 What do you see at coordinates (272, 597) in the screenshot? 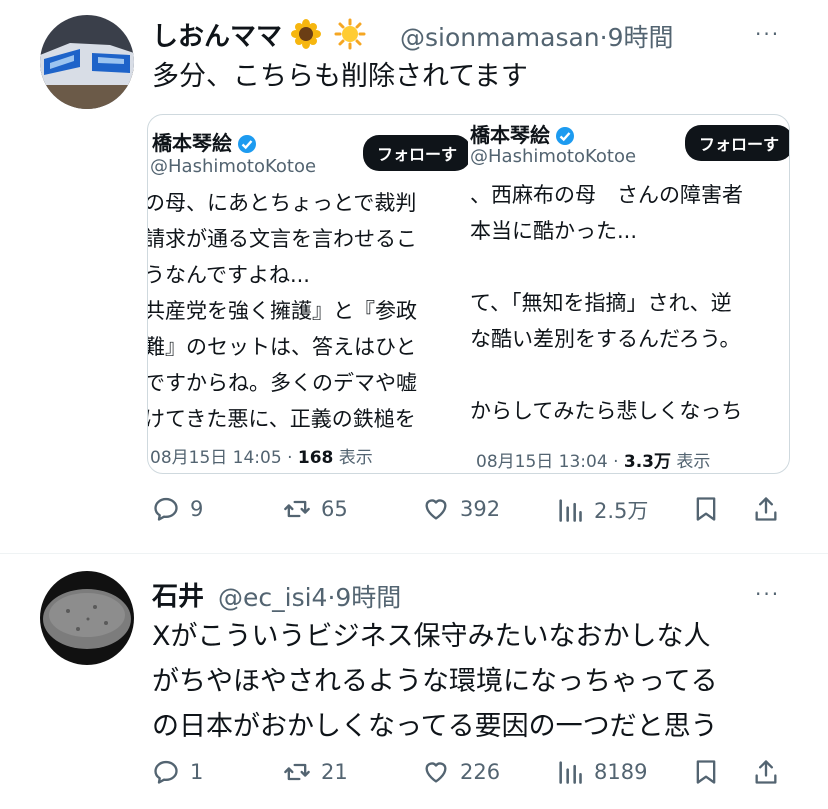
I see `user-handle: @ec_isi4` at bounding box center [272, 597].